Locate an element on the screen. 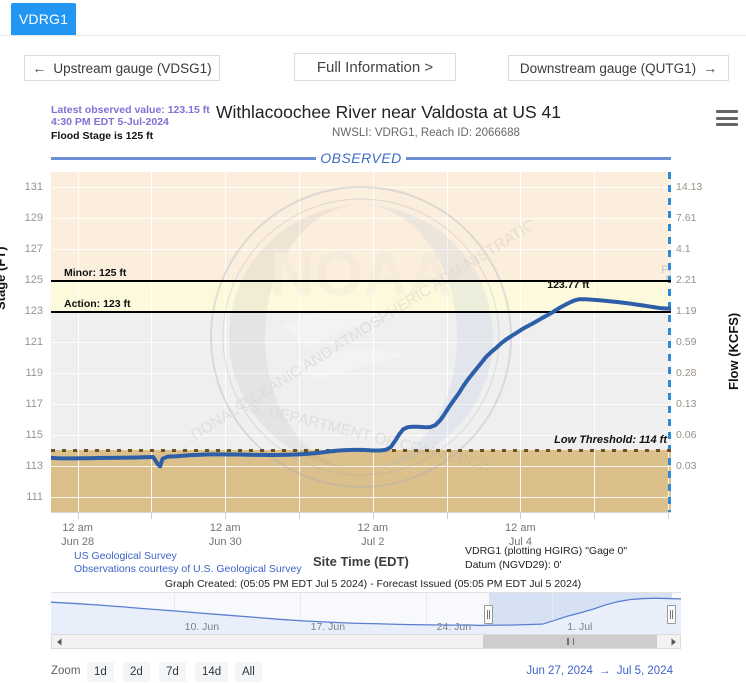 This screenshot has height=683, width=746. flow-axis-tick: 1.19 is located at coordinates (686, 311).